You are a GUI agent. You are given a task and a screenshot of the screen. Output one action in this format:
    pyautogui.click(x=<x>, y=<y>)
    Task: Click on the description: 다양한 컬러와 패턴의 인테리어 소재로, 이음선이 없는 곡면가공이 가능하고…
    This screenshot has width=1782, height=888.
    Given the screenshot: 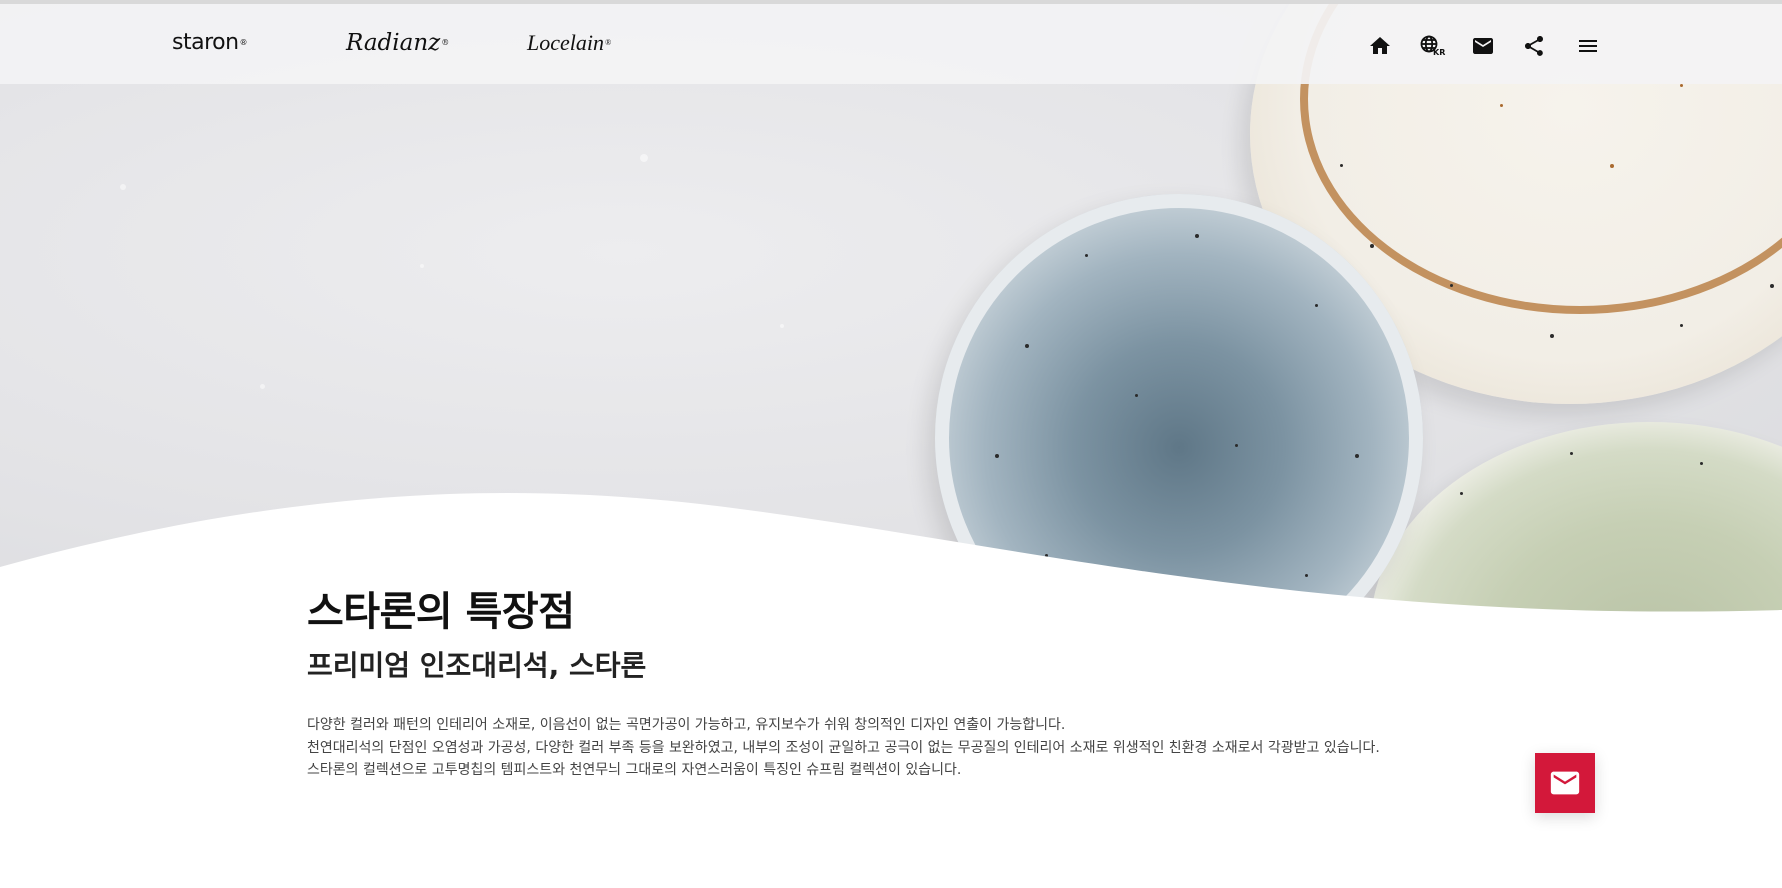 What is the action you would take?
    pyautogui.click(x=907, y=748)
    